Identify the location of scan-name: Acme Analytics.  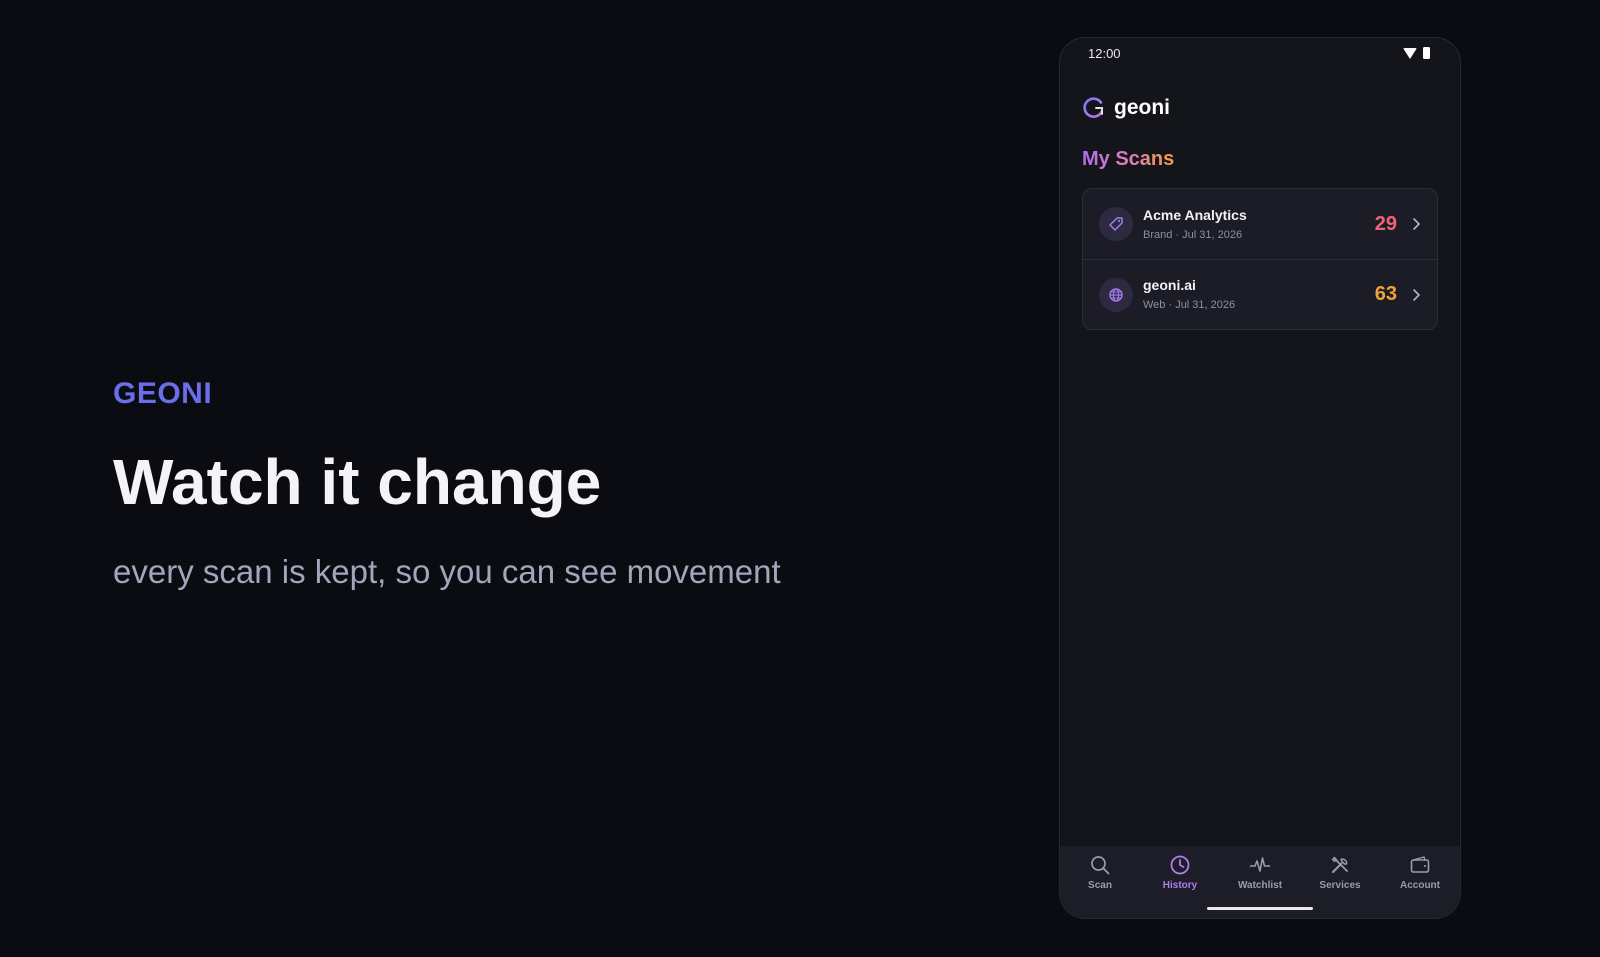
(1195, 214).